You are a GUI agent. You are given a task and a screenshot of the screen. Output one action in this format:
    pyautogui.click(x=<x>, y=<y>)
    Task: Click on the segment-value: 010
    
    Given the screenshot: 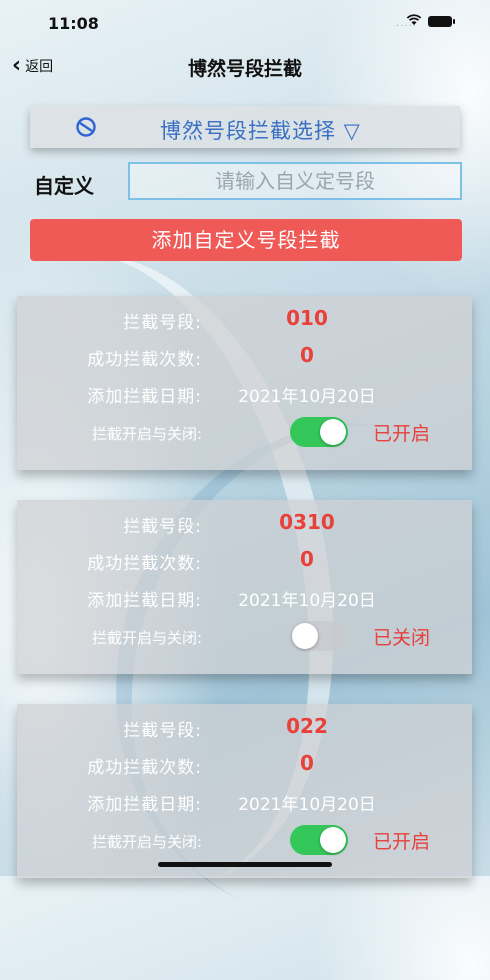 What is the action you would take?
    pyautogui.click(x=307, y=318)
    